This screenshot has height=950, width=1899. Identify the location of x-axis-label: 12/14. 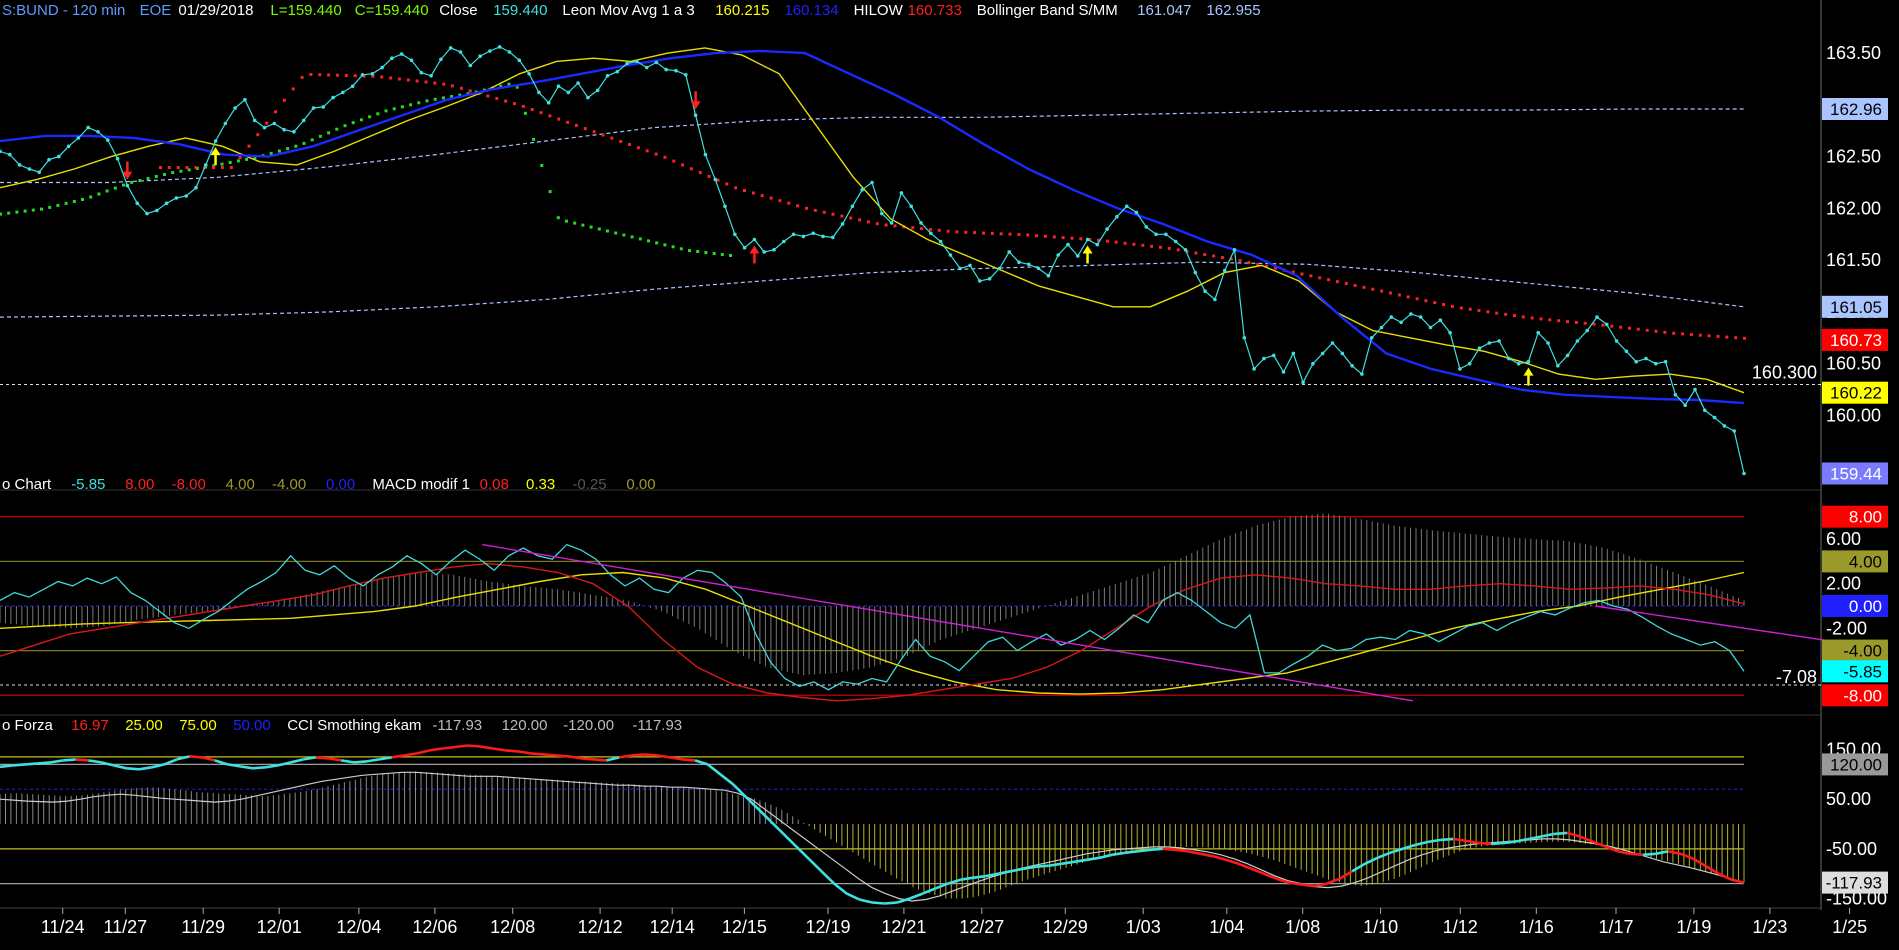
(672, 927).